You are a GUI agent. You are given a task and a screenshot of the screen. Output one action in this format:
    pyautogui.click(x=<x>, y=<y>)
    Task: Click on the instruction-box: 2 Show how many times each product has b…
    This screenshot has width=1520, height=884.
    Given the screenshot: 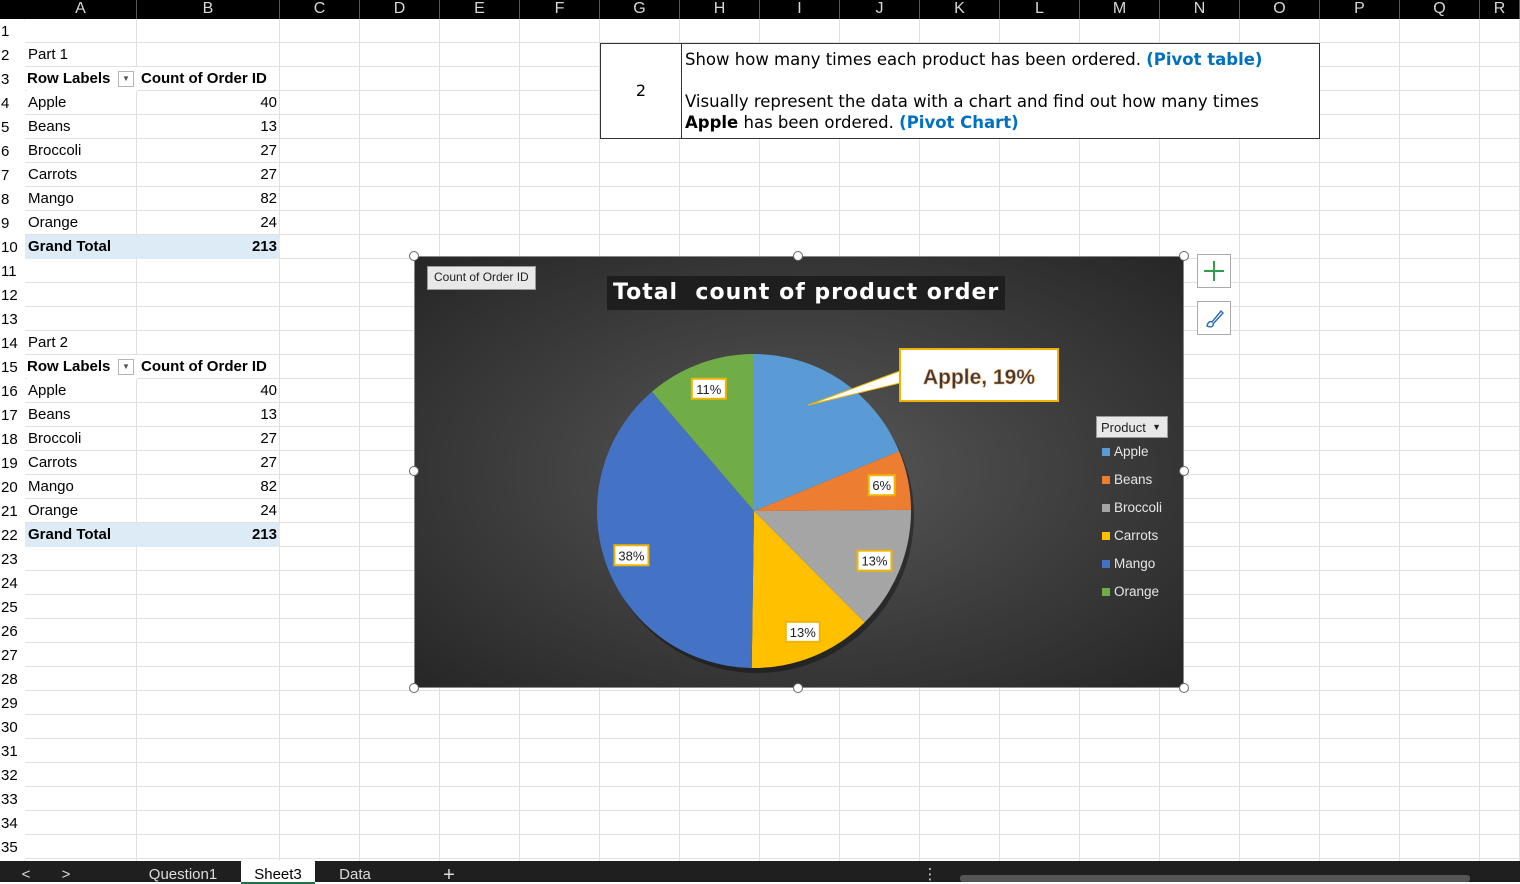 What is the action you would take?
    pyautogui.click(x=960, y=91)
    